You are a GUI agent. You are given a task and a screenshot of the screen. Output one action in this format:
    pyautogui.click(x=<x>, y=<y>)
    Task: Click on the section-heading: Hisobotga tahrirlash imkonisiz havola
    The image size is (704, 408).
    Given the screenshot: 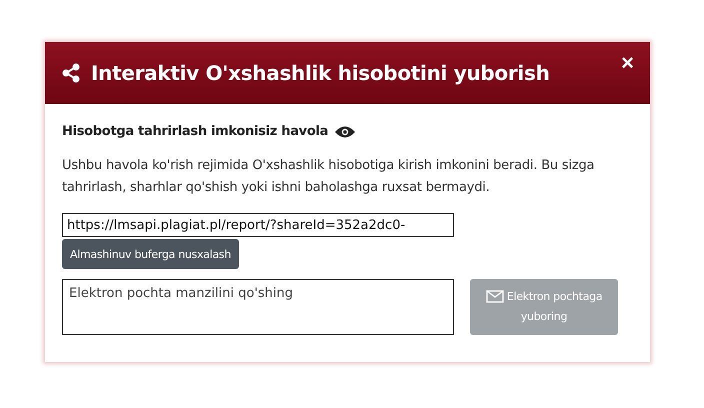 What is the action you would take?
    pyautogui.click(x=195, y=131)
    